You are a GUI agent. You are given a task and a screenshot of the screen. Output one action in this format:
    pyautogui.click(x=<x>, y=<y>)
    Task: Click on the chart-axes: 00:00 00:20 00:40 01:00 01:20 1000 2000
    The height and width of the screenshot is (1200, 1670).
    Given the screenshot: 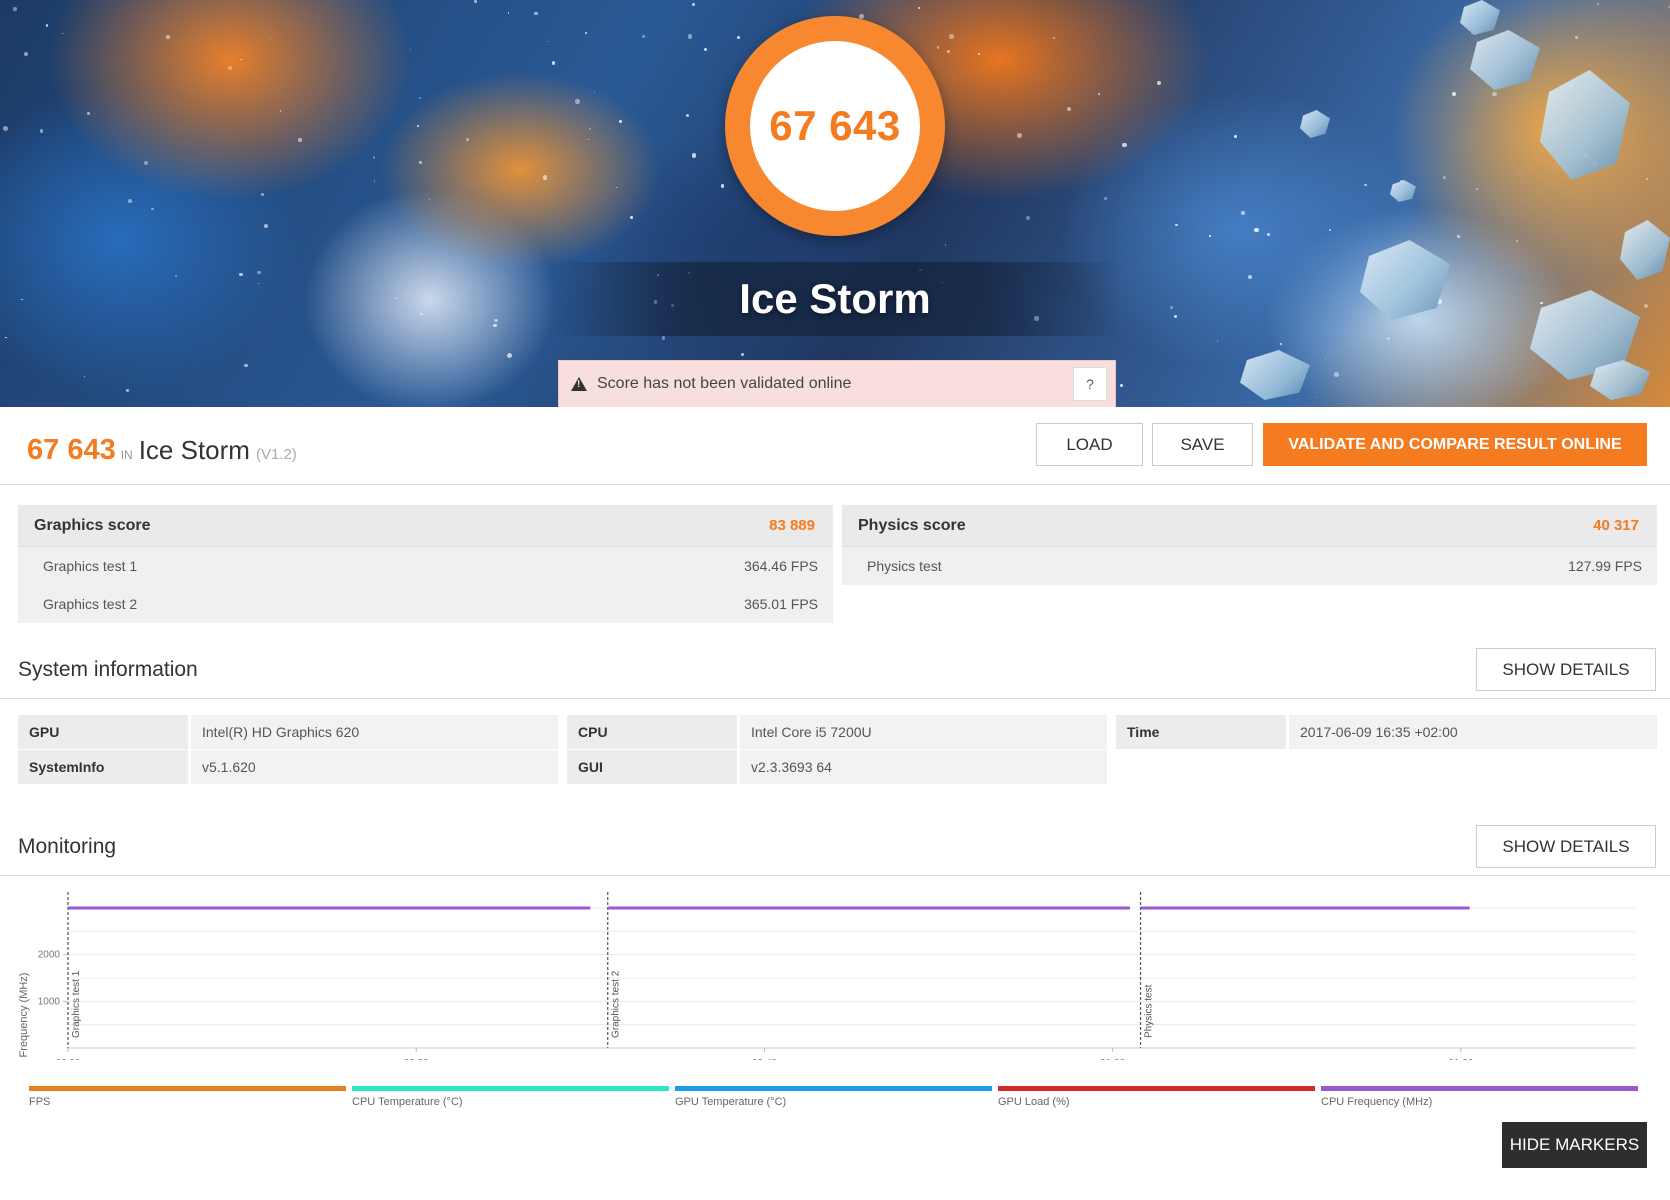 What is the action you would take?
    pyautogui.click(x=836, y=1005)
    